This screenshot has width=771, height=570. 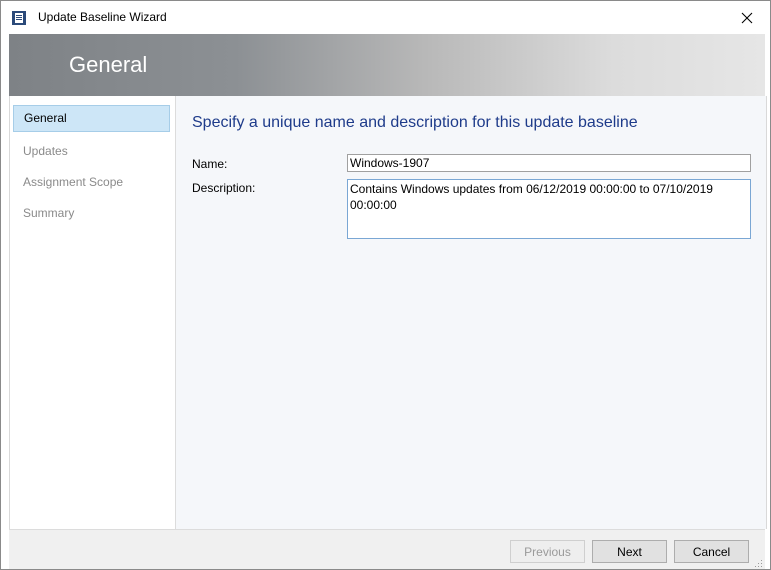 I want to click on resize-grip-icon, so click(x=758, y=563).